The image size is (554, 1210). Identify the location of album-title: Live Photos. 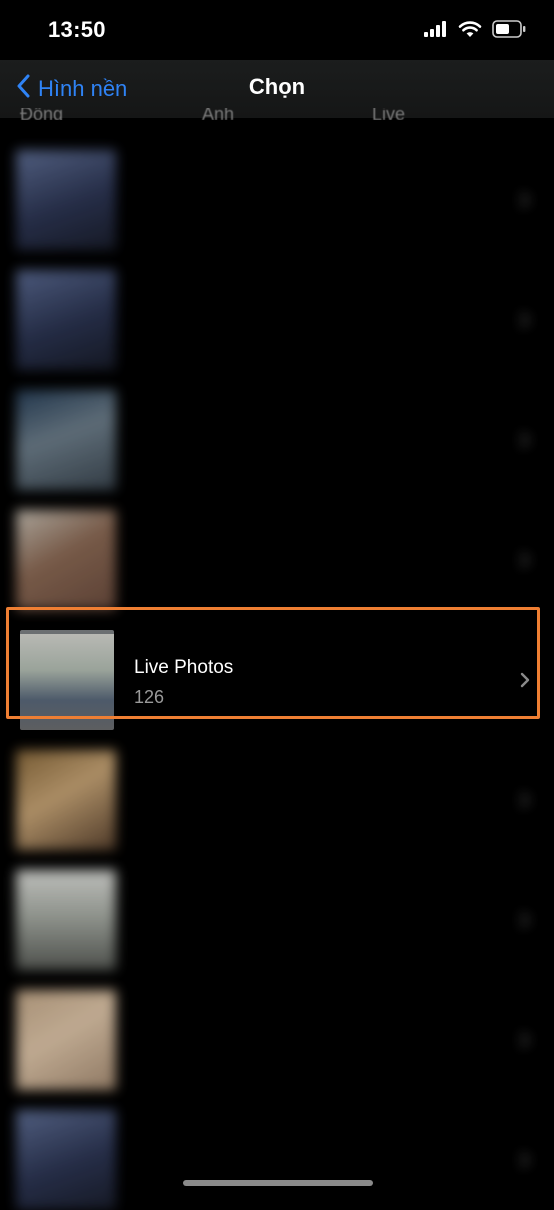
(184, 667).